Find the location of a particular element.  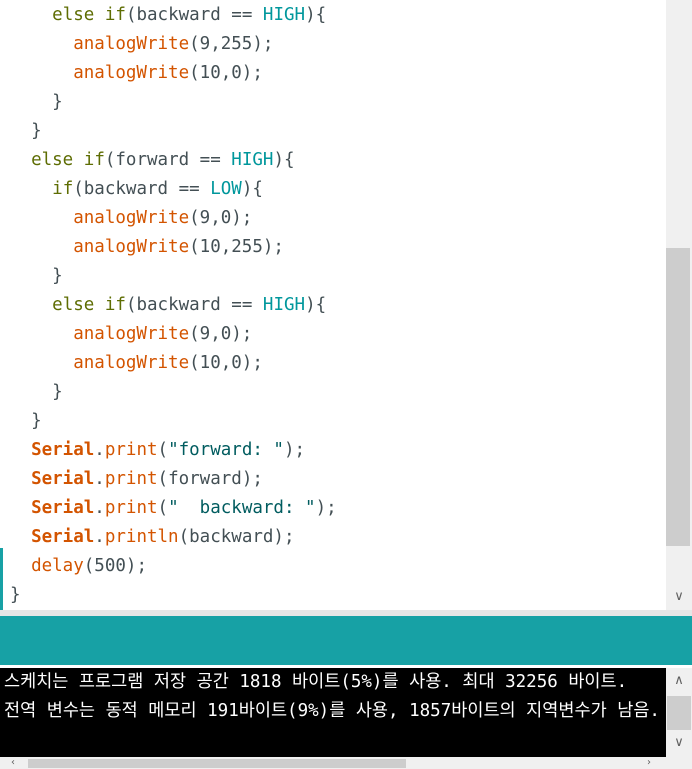

code-line: analogWrite(9,255); is located at coordinates (141, 44).